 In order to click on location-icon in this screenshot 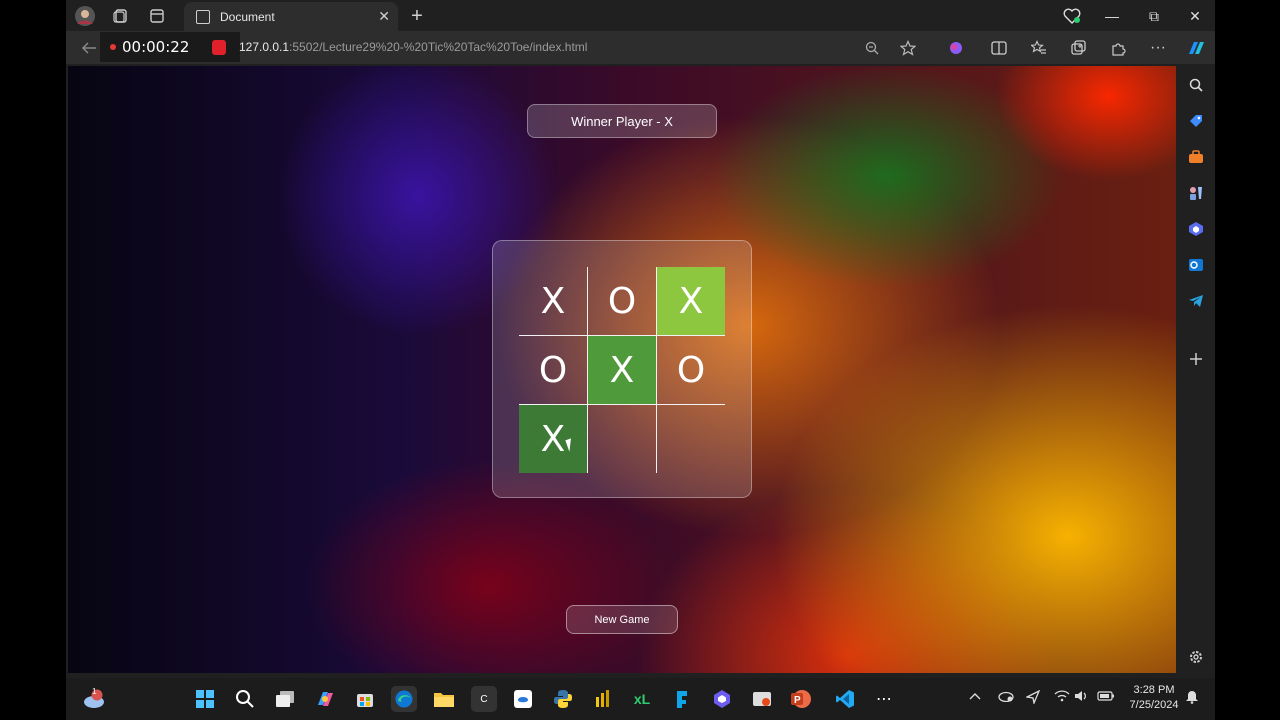, I will do `click(1032, 698)`.